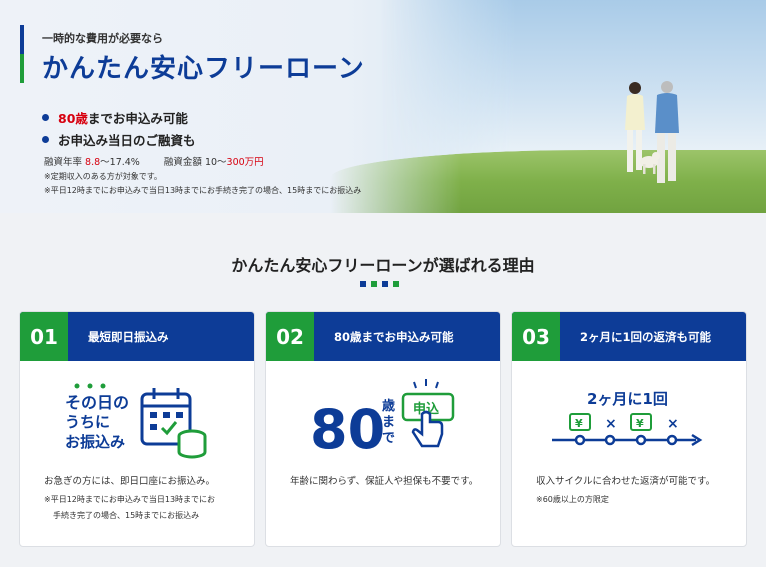 This screenshot has width=766, height=567. Describe the element at coordinates (347, 429) in the screenshot. I see `illus-big-number: 80` at that location.